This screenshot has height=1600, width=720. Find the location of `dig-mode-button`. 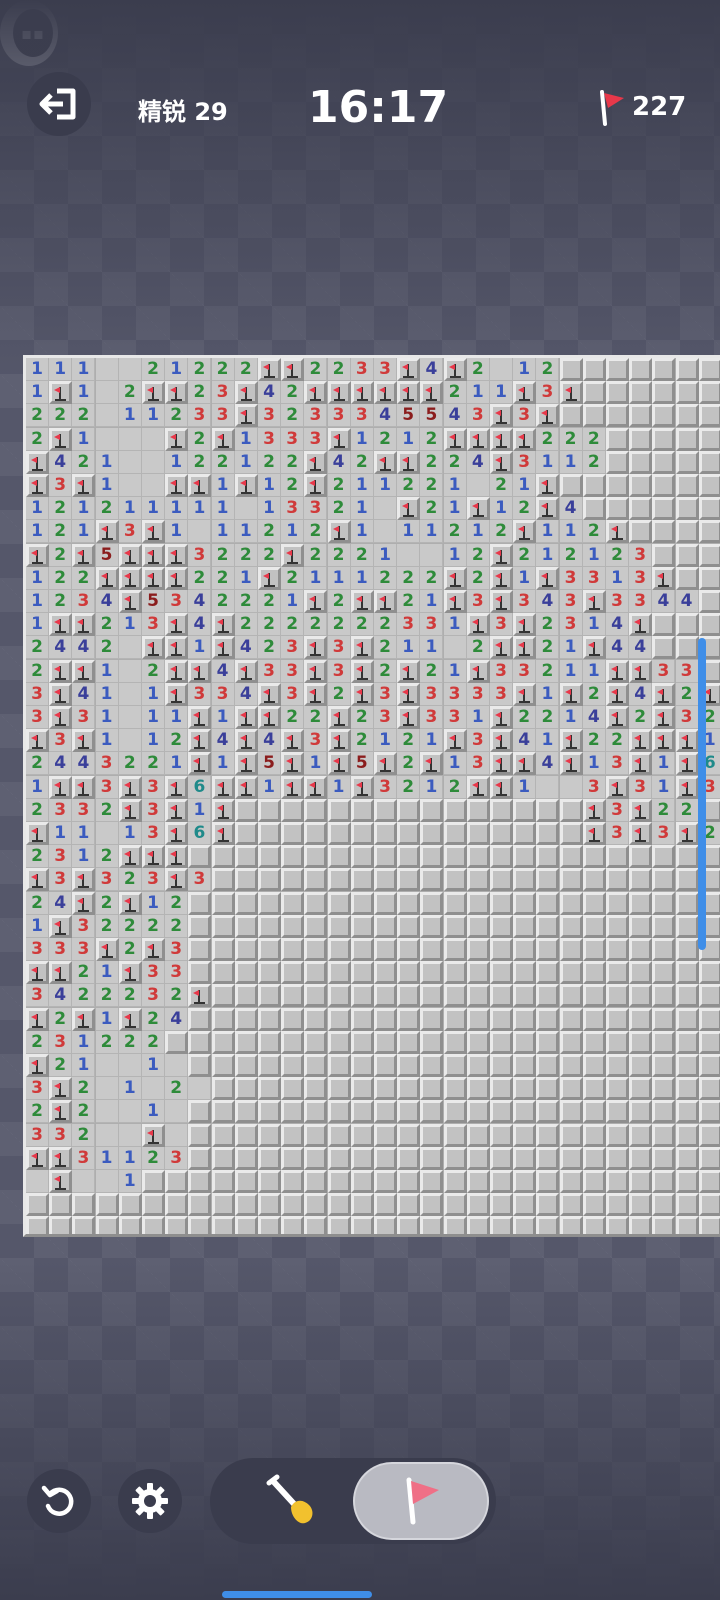

dig-mode-button is located at coordinates (293, 1501).